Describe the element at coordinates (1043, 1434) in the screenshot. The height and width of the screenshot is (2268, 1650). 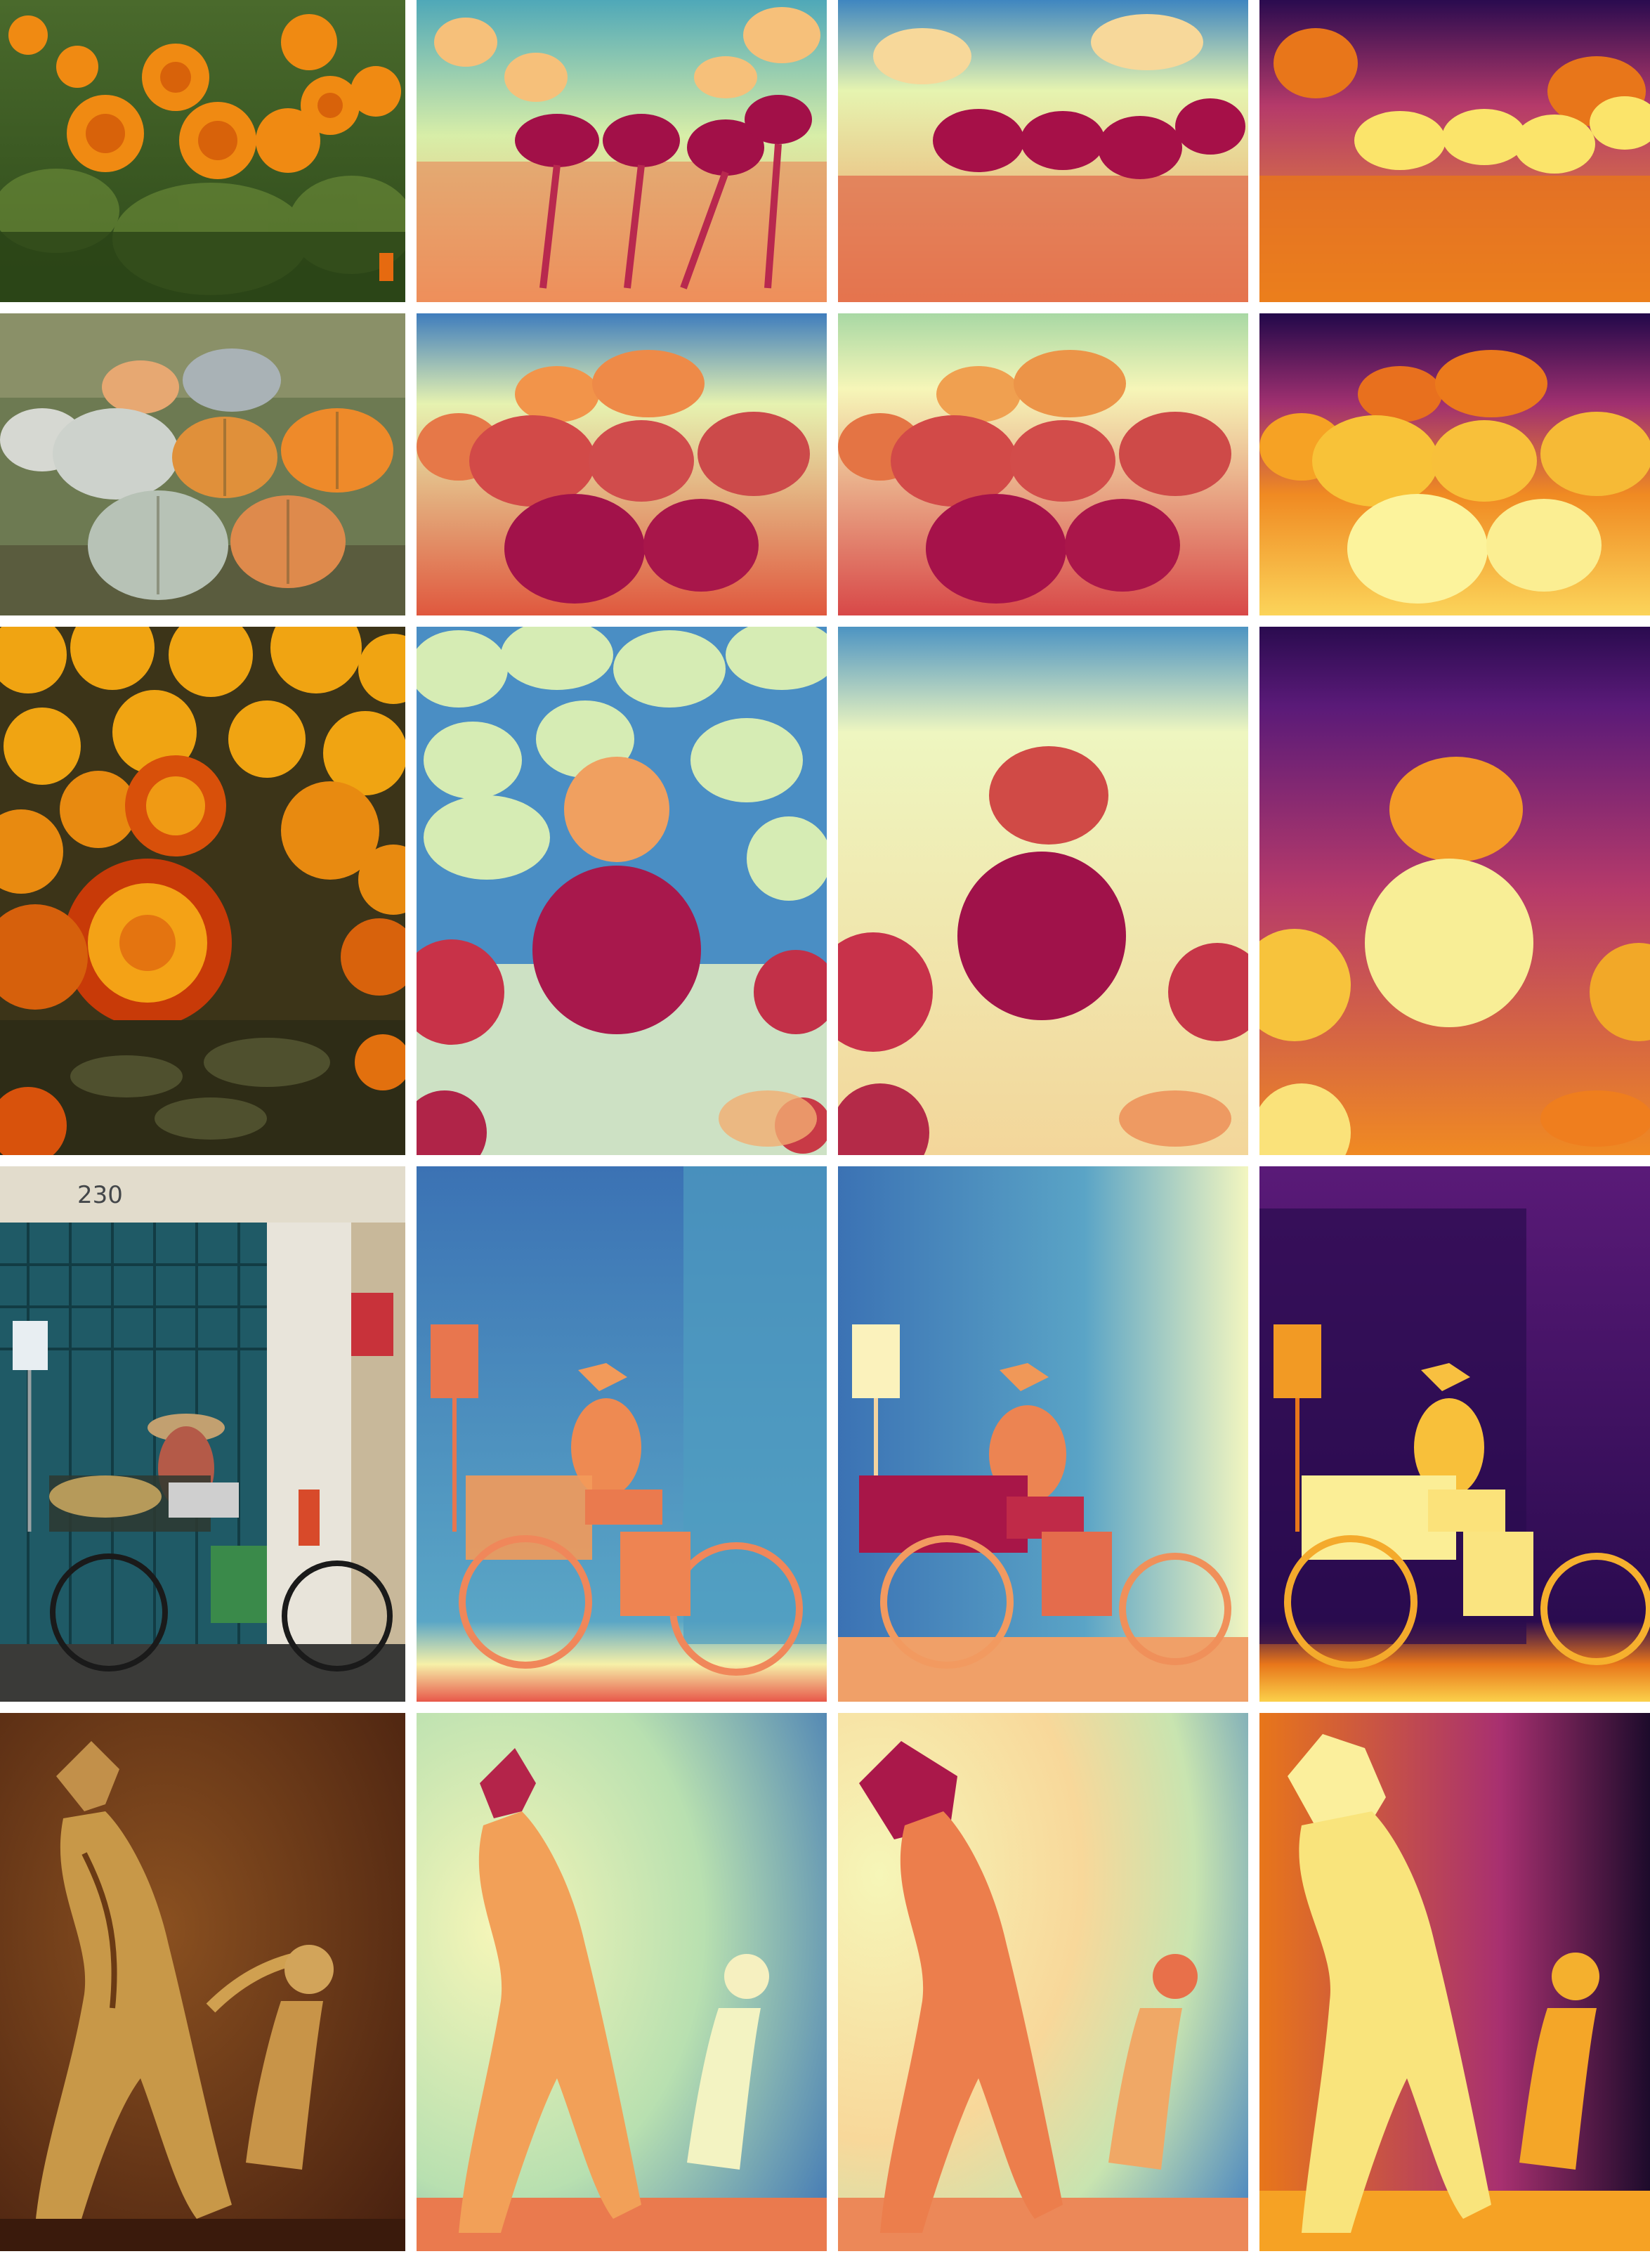
I see `row4-depth-spectral-smooth` at that location.